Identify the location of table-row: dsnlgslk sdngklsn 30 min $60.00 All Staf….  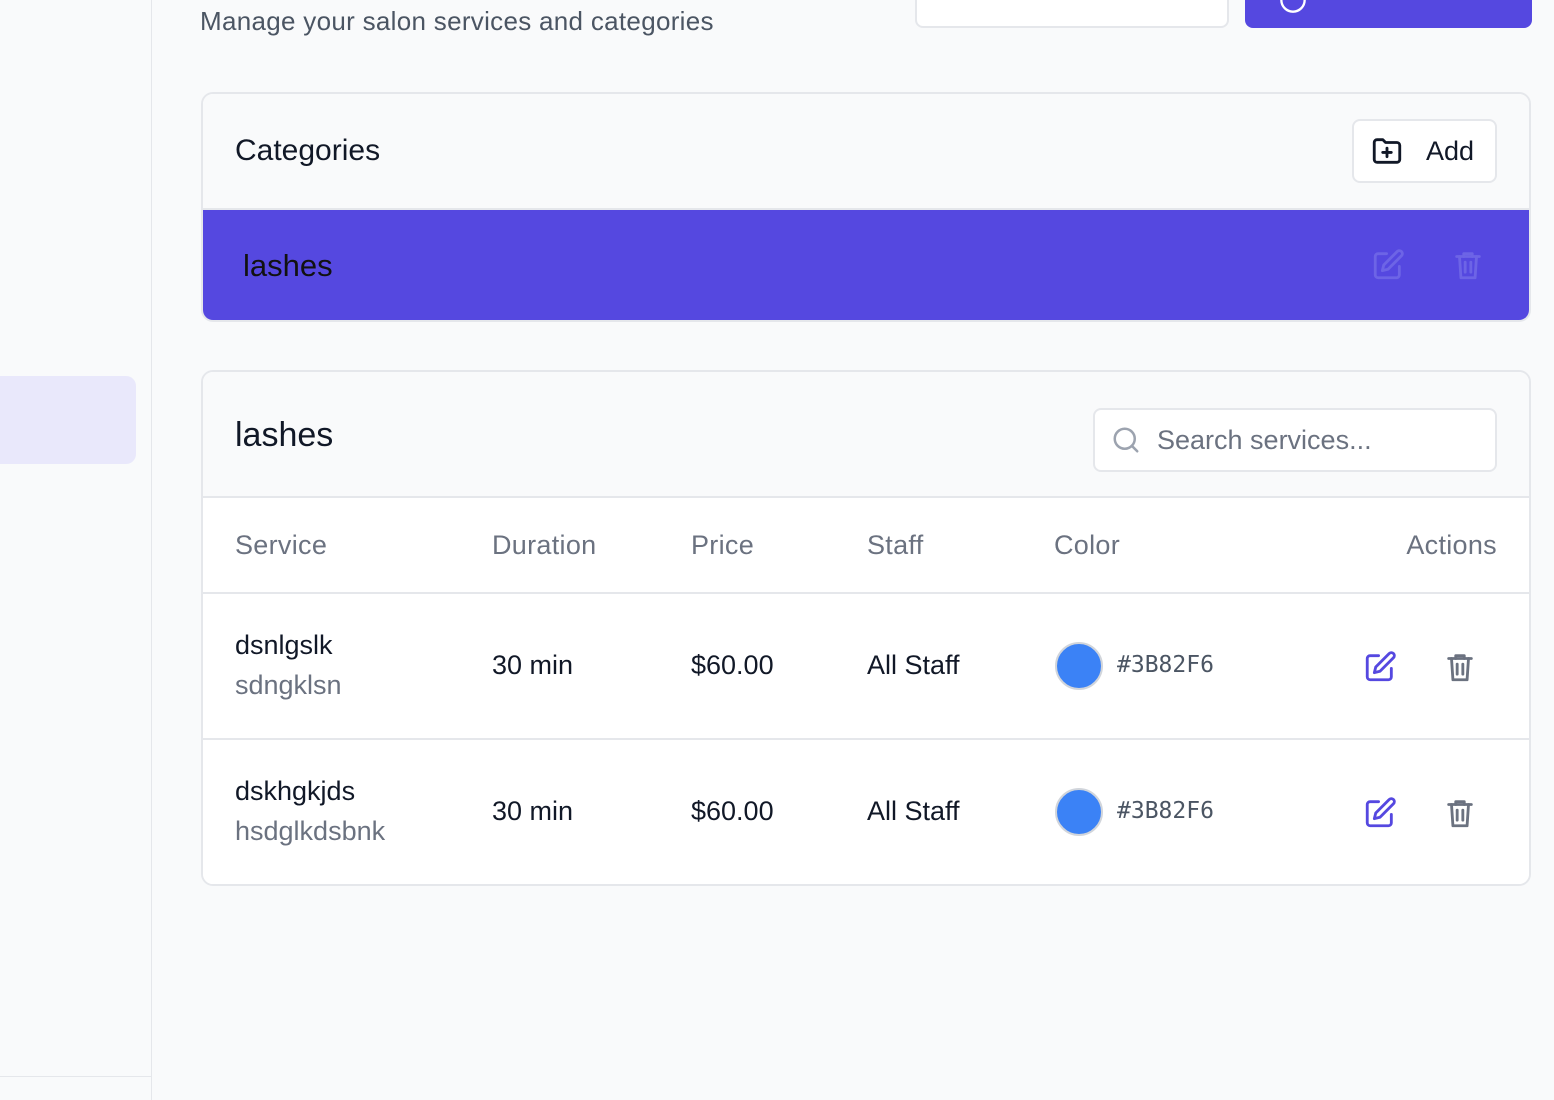
(866, 667).